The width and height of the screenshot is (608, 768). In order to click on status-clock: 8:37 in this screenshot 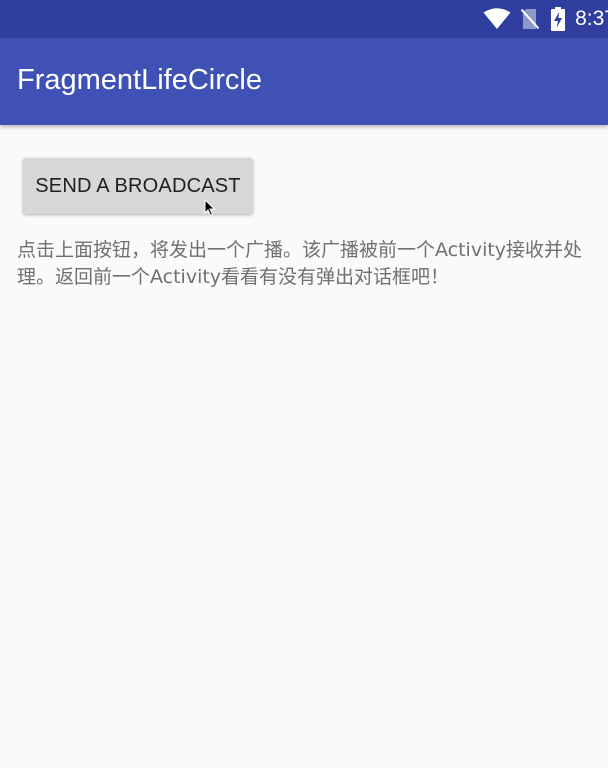, I will do `click(591, 18)`.